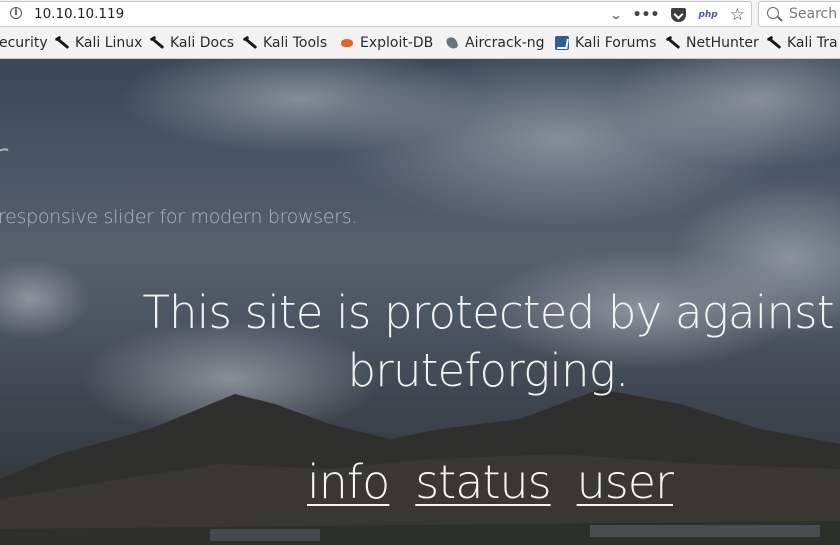 This screenshot has height=545, width=840. I want to click on aircrack-icon, so click(452, 43).